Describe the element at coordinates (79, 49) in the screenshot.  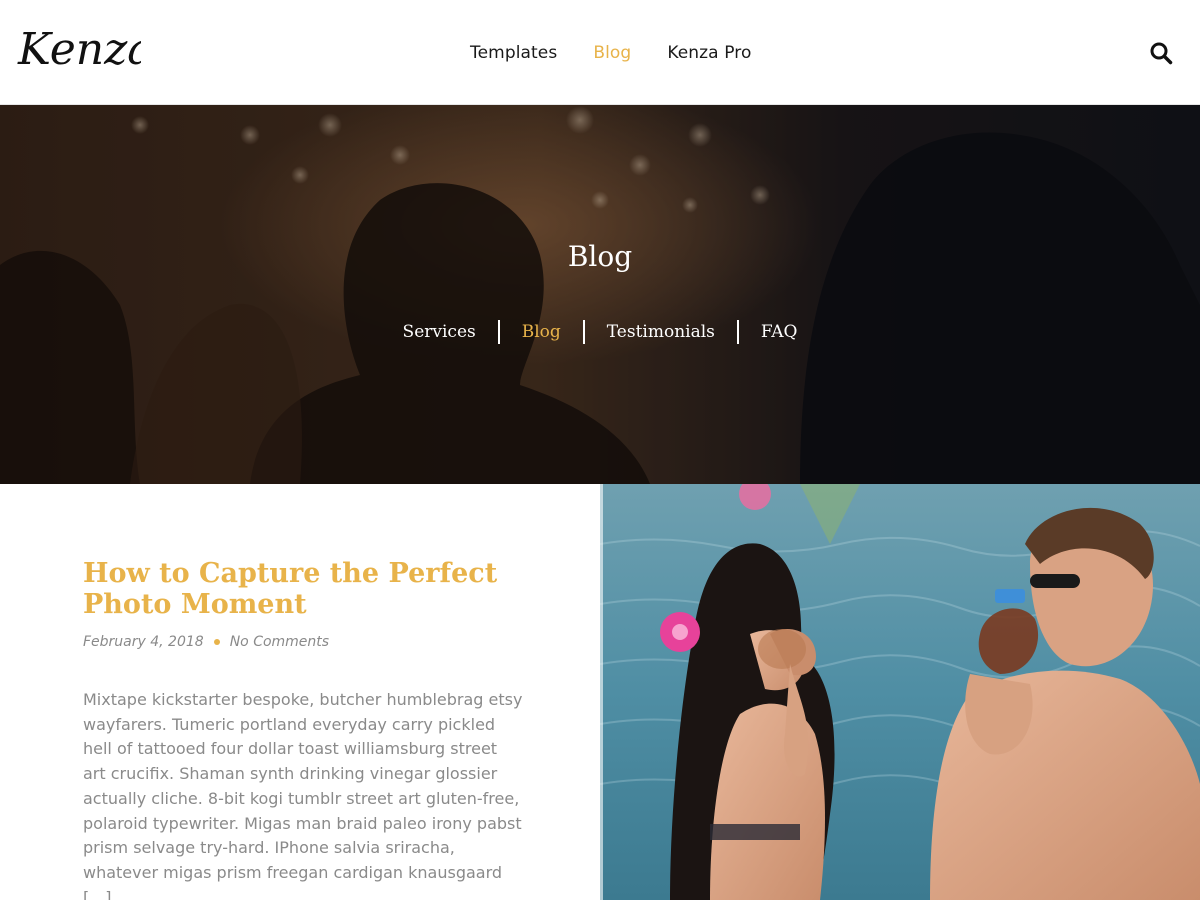
I see `logo-text: Kenza` at that location.